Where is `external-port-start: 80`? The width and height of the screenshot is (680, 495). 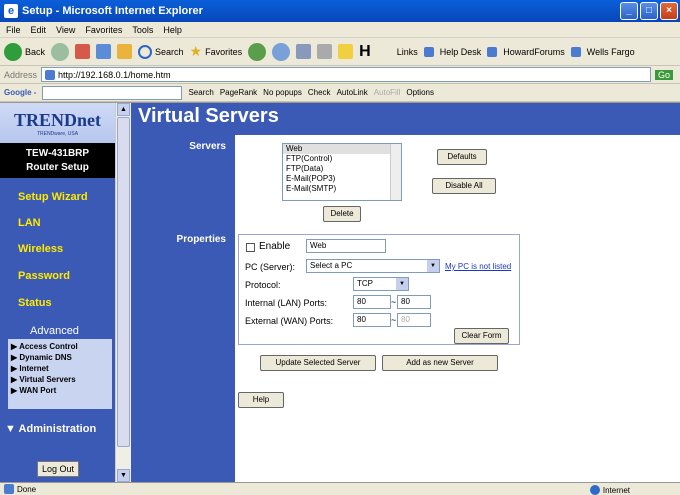 external-port-start: 80 is located at coordinates (372, 320).